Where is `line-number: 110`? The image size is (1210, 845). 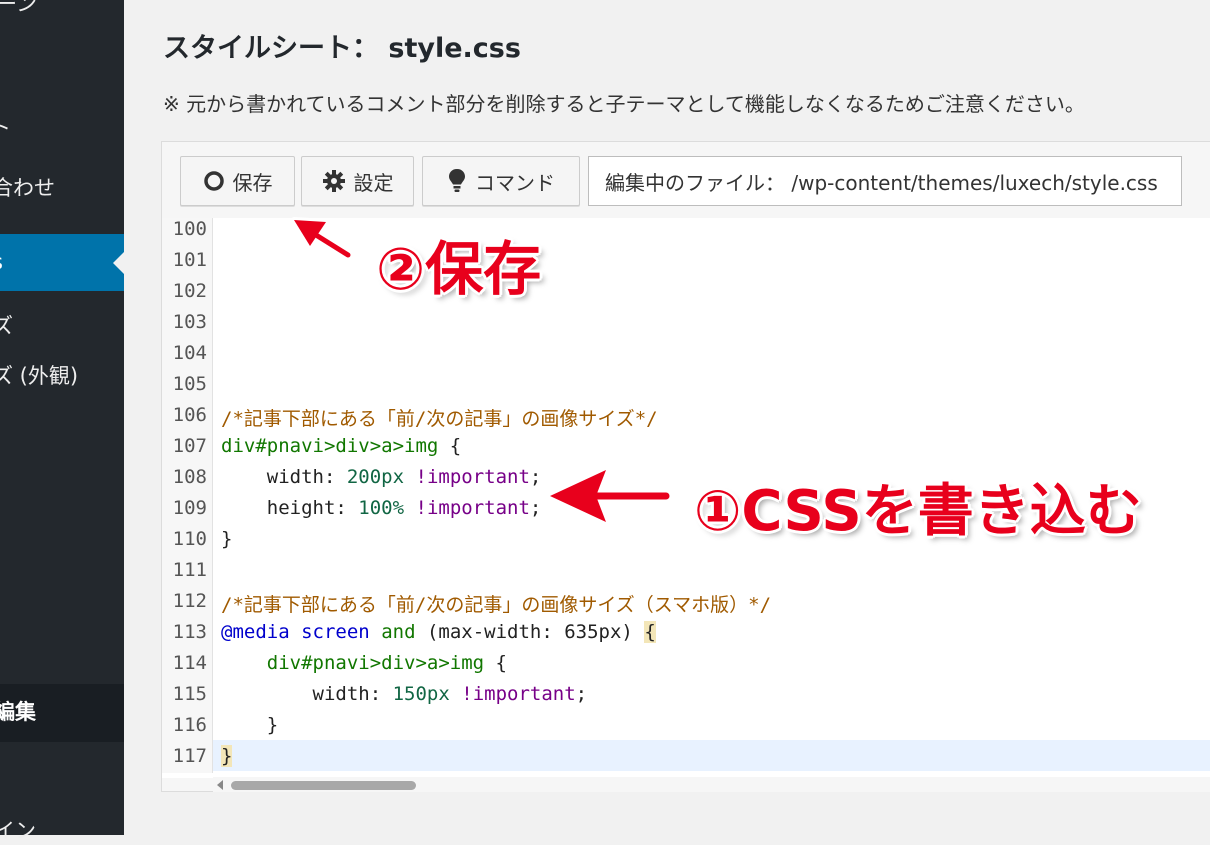 line-number: 110 is located at coordinates (189, 539).